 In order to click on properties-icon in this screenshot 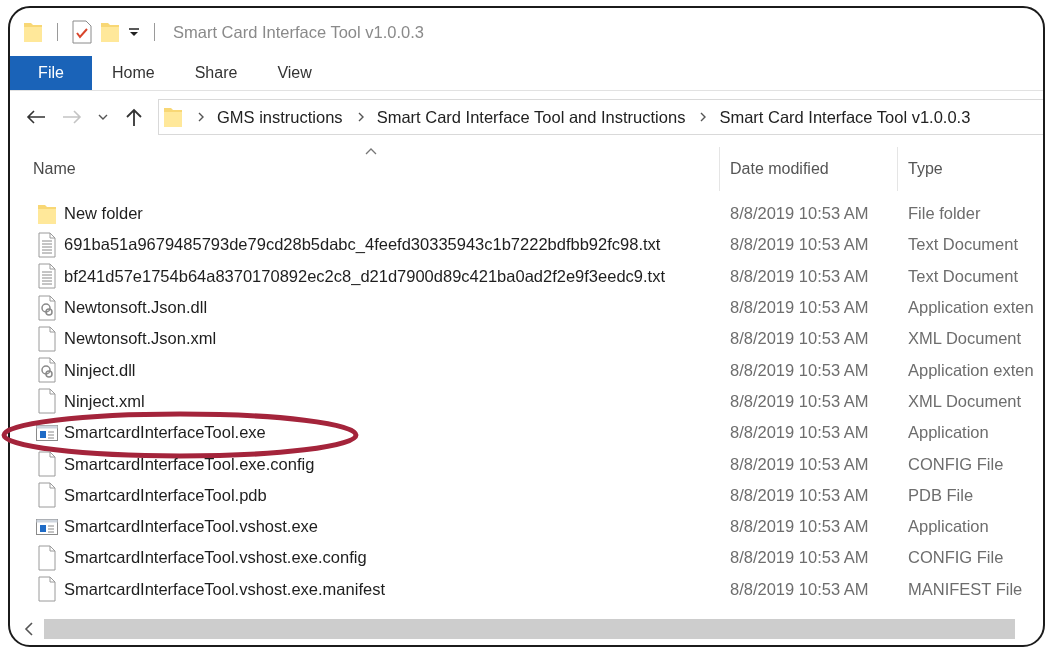, I will do `click(82, 32)`.